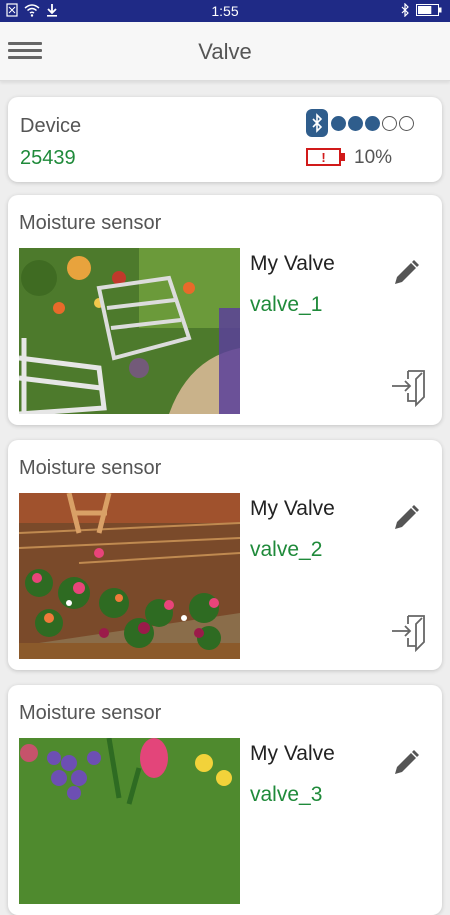  I want to click on page-title: Valve, so click(225, 51).